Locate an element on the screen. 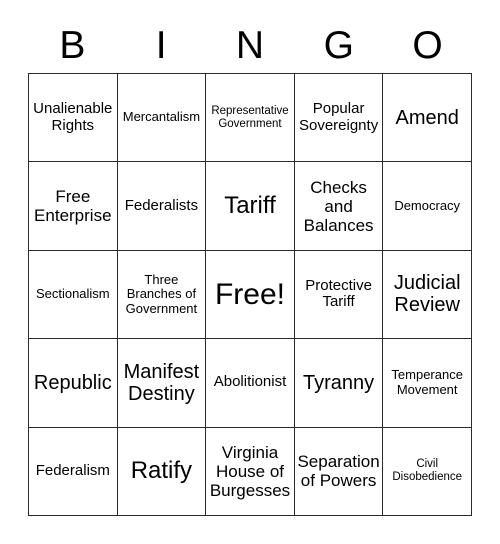 The height and width of the screenshot is (544, 500). bingo-cell-r1c3: Representative Government is located at coordinates (250, 118).